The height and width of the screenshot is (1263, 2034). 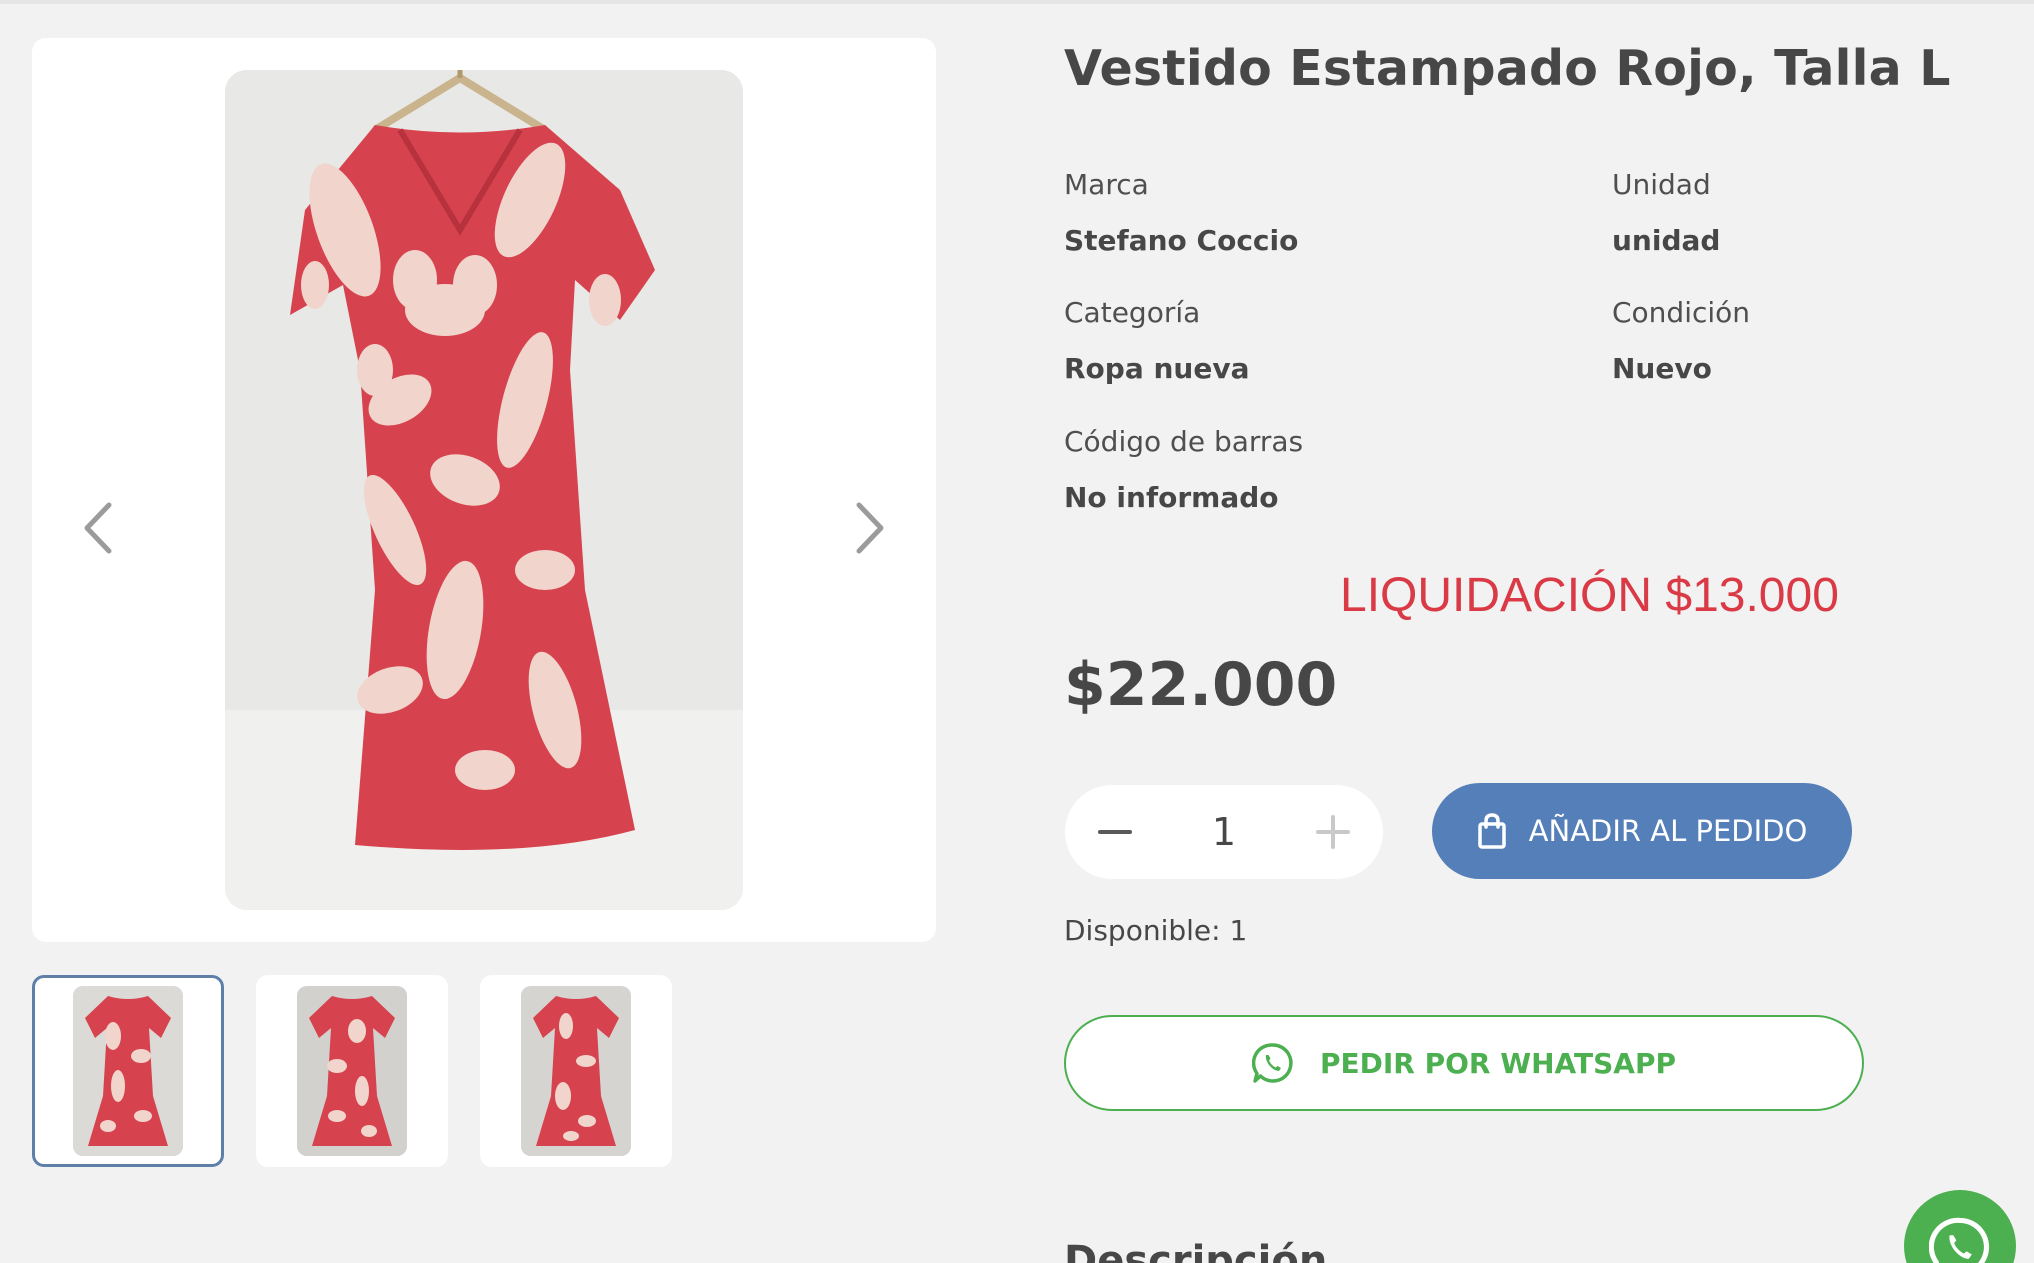 I want to click on increase-quantity-button, so click(x=1333, y=832).